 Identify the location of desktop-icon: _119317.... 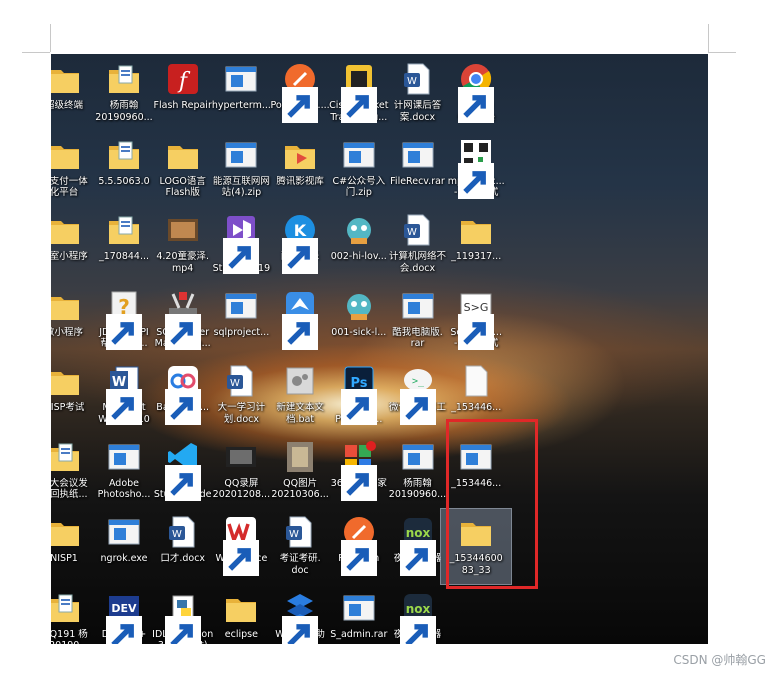
(476, 244).